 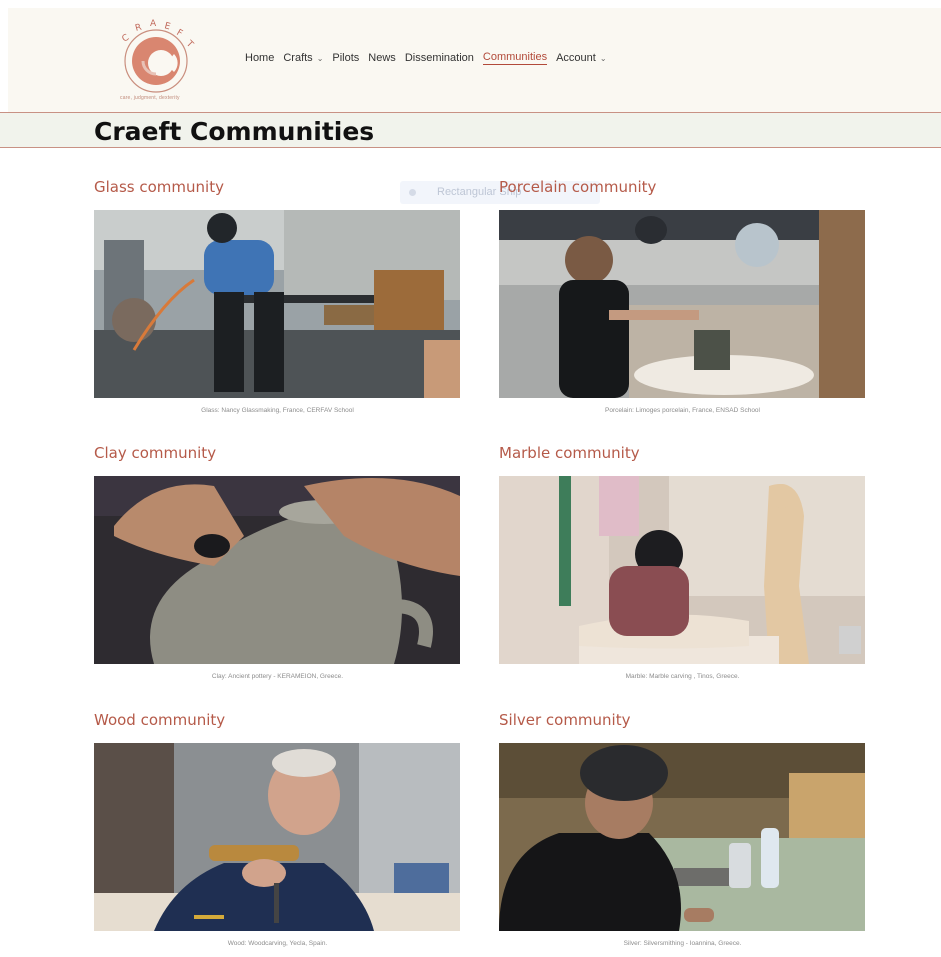 I want to click on community-heading: Silver community, so click(x=682, y=720).